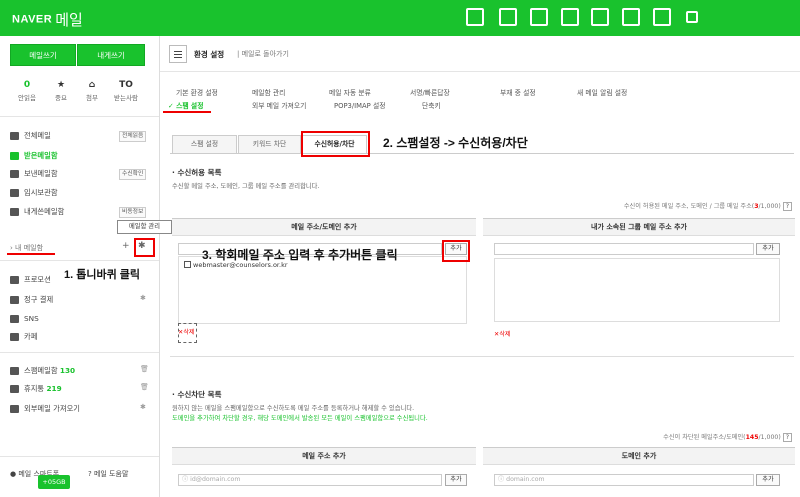 This screenshot has height=497, width=800. What do you see at coordinates (475, 17) in the screenshot?
I see `mail-check-icon` at bounding box center [475, 17].